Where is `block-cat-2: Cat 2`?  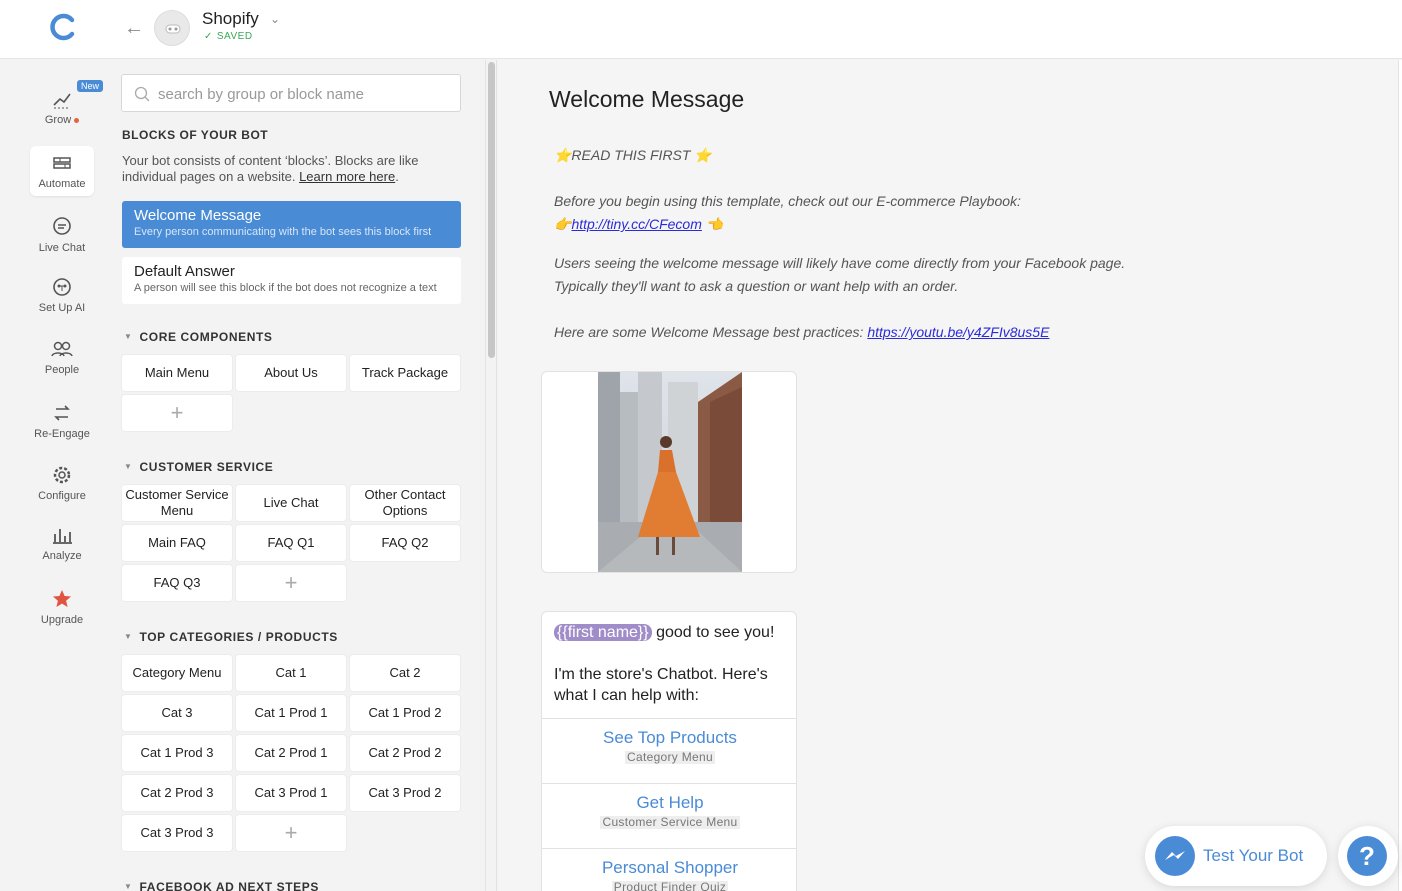 block-cat-2: Cat 2 is located at coordinates (405, 673).